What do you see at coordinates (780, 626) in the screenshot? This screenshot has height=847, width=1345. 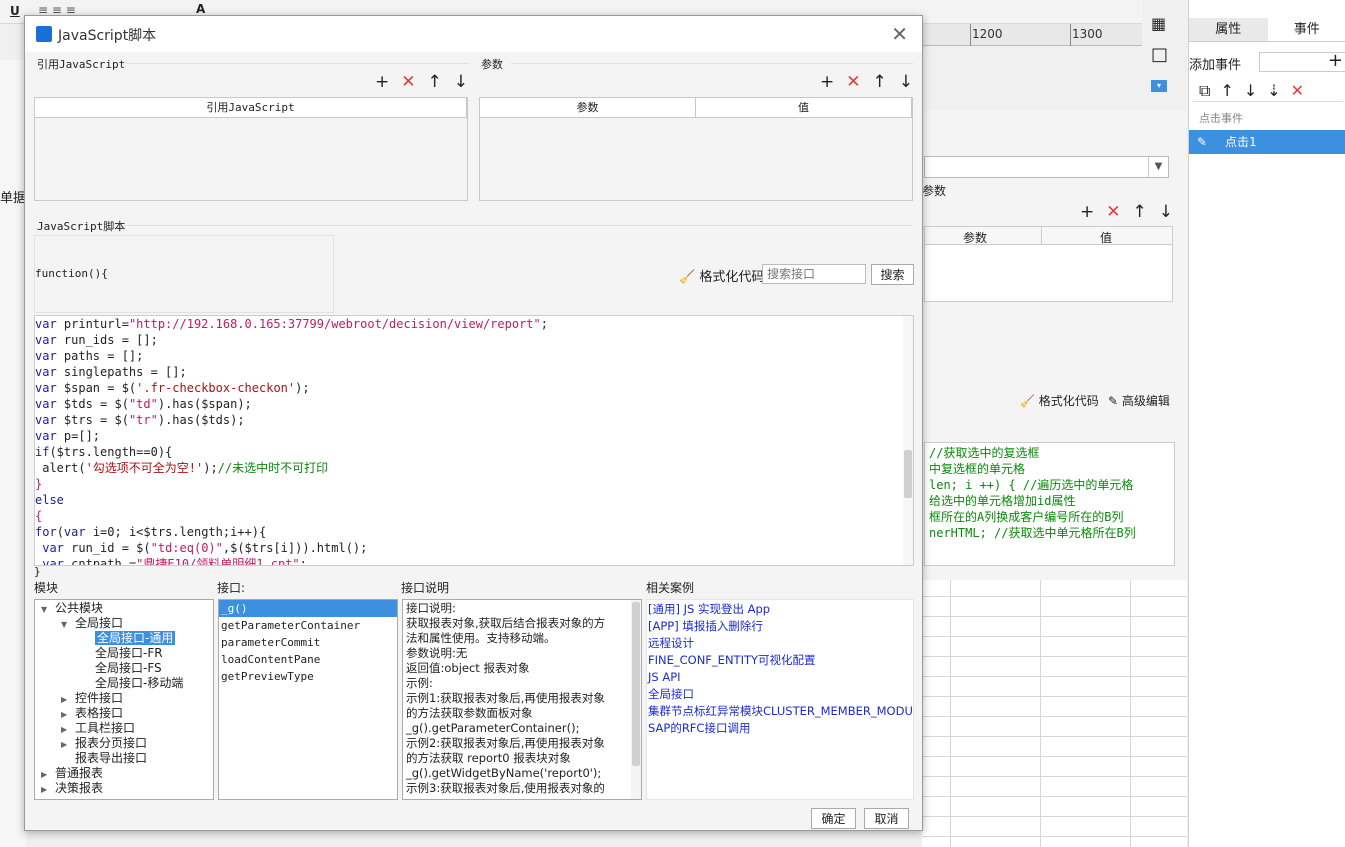 I see `case-link: [APP] 填报插入删除行` at bounding box center [780, 626].